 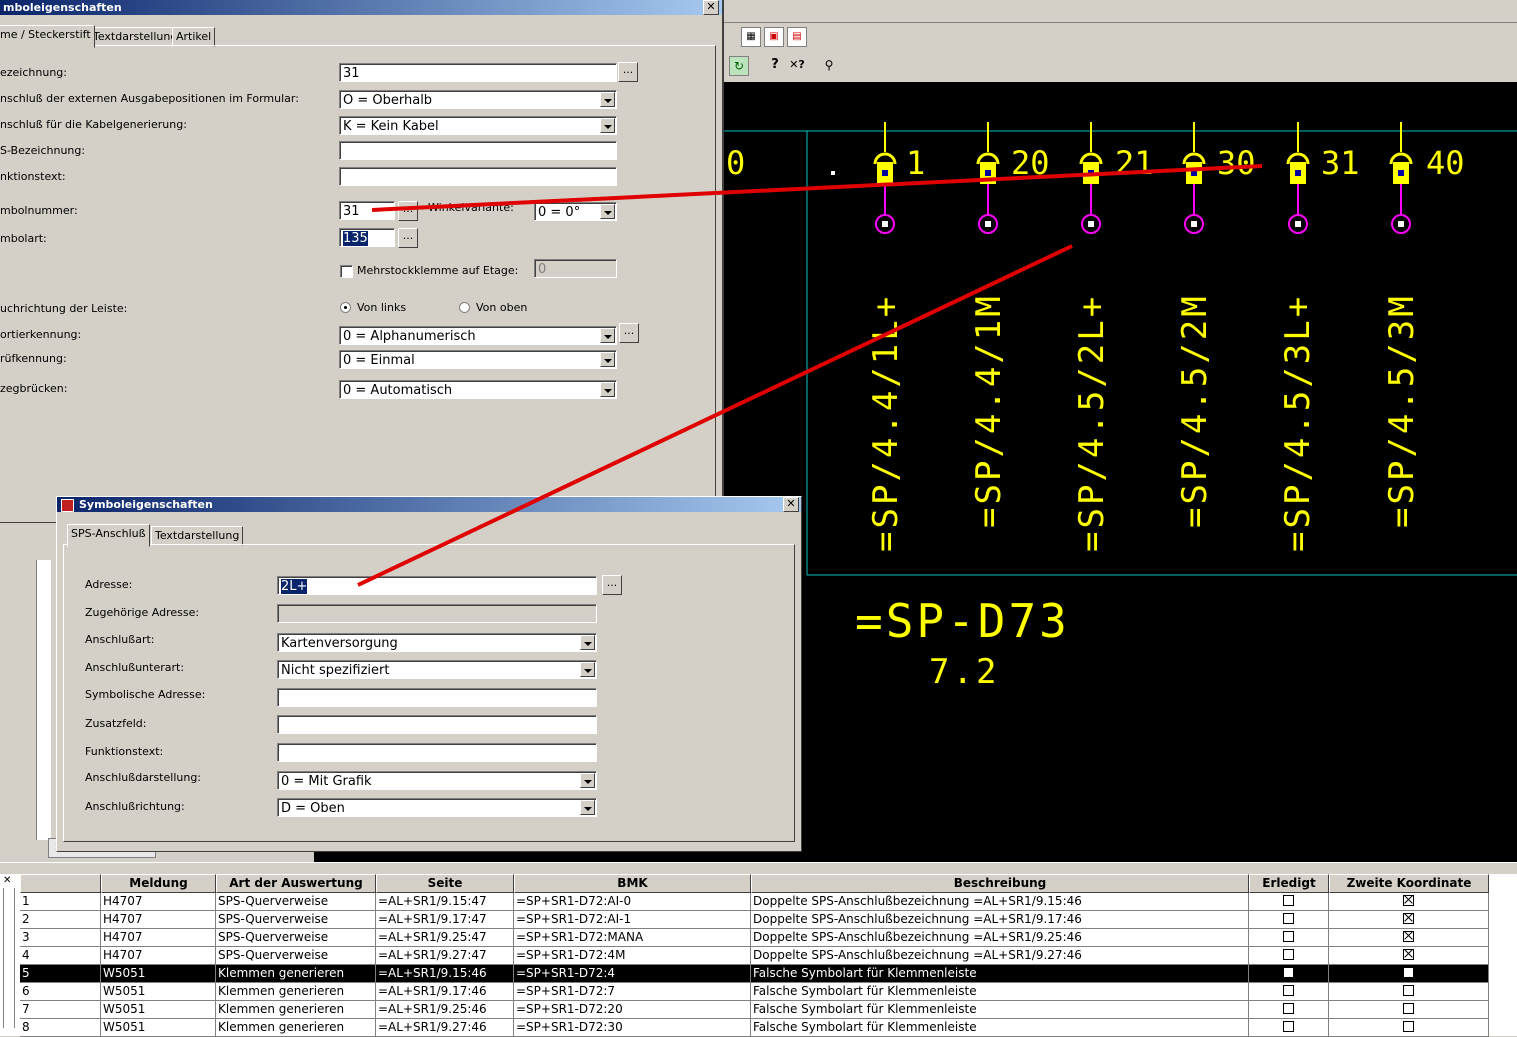 What do you see at coordinates (632, 883) in the screenshot?
I see `header-bmk: BMK` at bounding box center [632, 883].